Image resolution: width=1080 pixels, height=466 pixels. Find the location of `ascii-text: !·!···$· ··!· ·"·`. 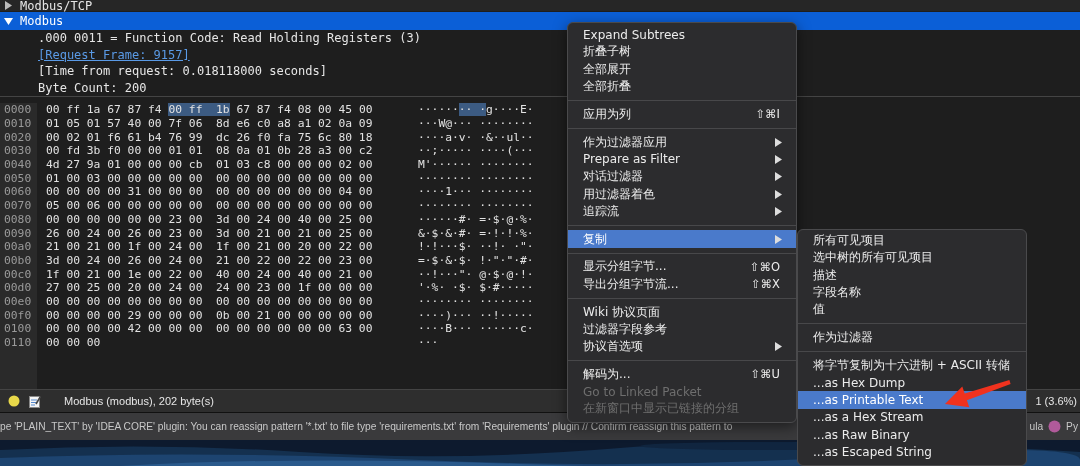

ascii-text: !·!···$· ··!· ·"· is located at coordinates (476, 247).